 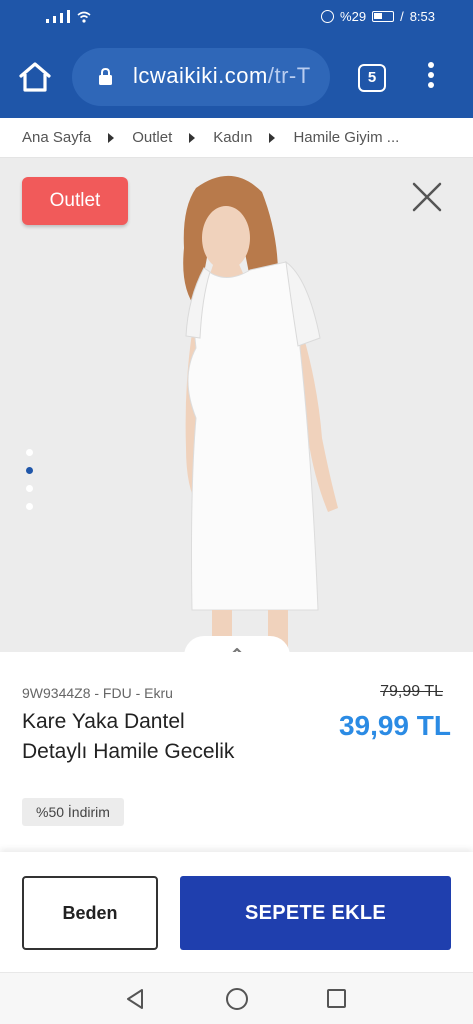 What do you see at coordinates (35, 77) in the screenshot?
I see `home-icon` at bounding box center [35, 77].